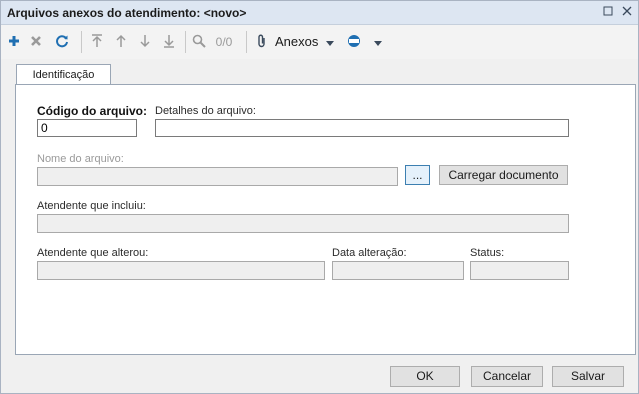 This screenshot has width=639, height=394. I want to click on ok-button: OK, so click(425, 376).